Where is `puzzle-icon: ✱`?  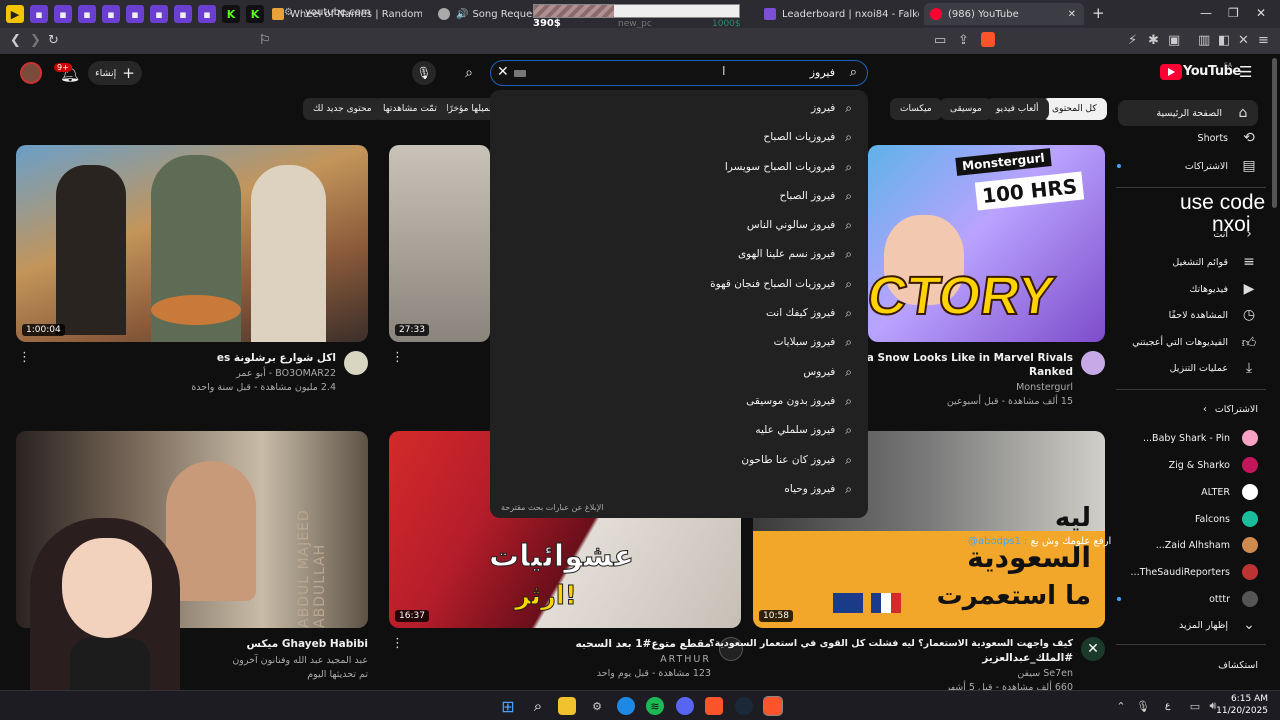 puzzle-icon: ✱ is located at coordinates (1153, 40).